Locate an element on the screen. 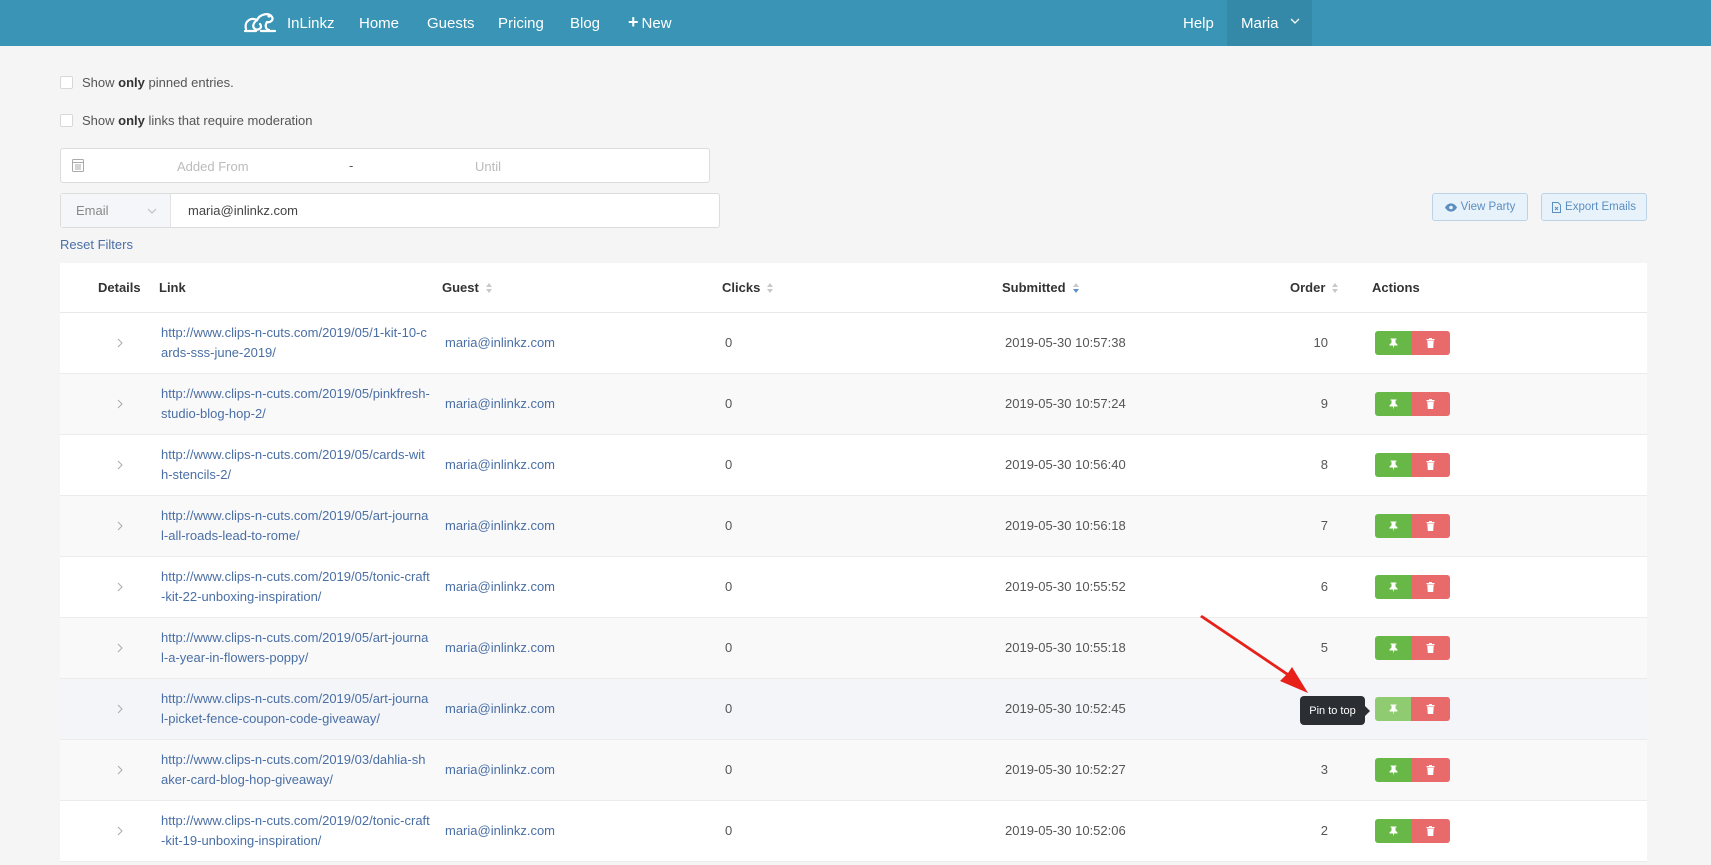 The height and width of the screenshot is (865, 1711). nav-blog: Blog is located at coordinates (585, 23).